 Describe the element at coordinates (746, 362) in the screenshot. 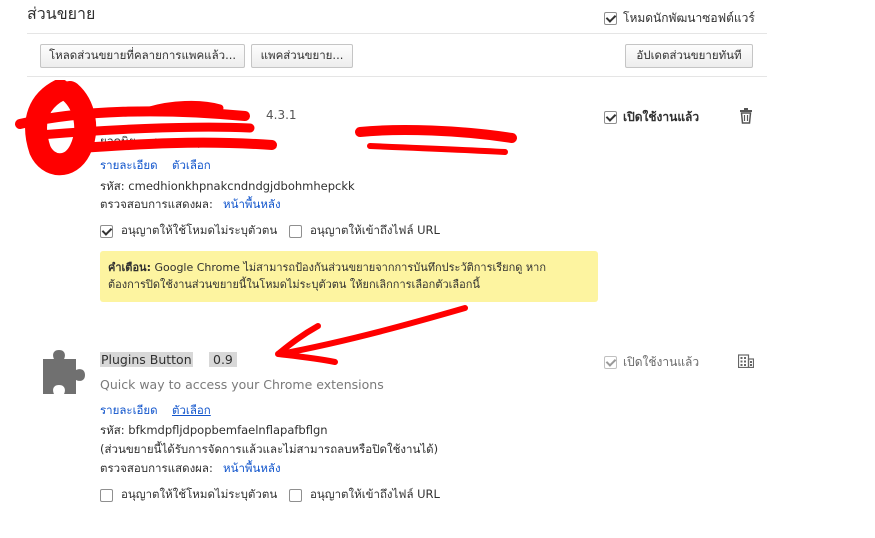

I see `building-policy-icon` at that location.